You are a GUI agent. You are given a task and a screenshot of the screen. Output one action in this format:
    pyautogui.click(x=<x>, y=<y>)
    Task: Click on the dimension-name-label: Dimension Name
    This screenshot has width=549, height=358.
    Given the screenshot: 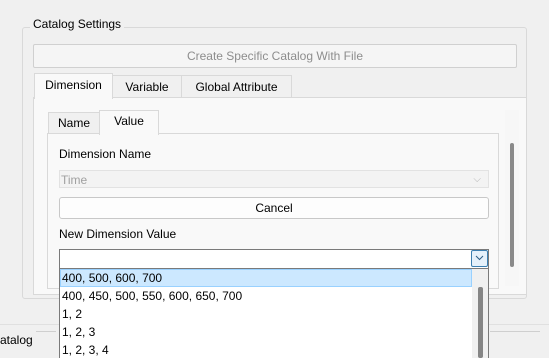 What is the action you would take?
    pyautogui.click(x=105, y=154)
    